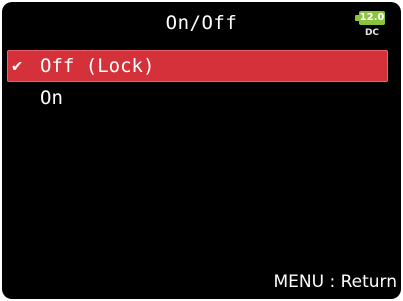 The height and width of the screenshot is (301, 403). I want to click on menu-return-hint: MENU : Return, so click(335, 282).